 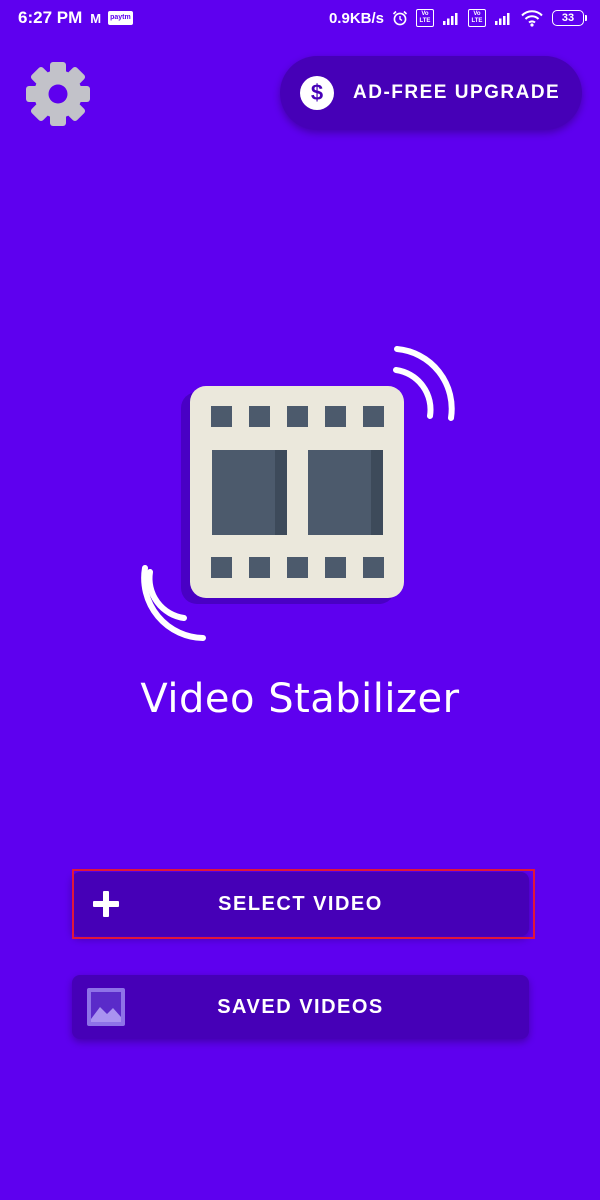 What do you see at coordinates (569, 18) in the screenshot?
I see `battery-icon: 33` at bounding box center [569, 18].